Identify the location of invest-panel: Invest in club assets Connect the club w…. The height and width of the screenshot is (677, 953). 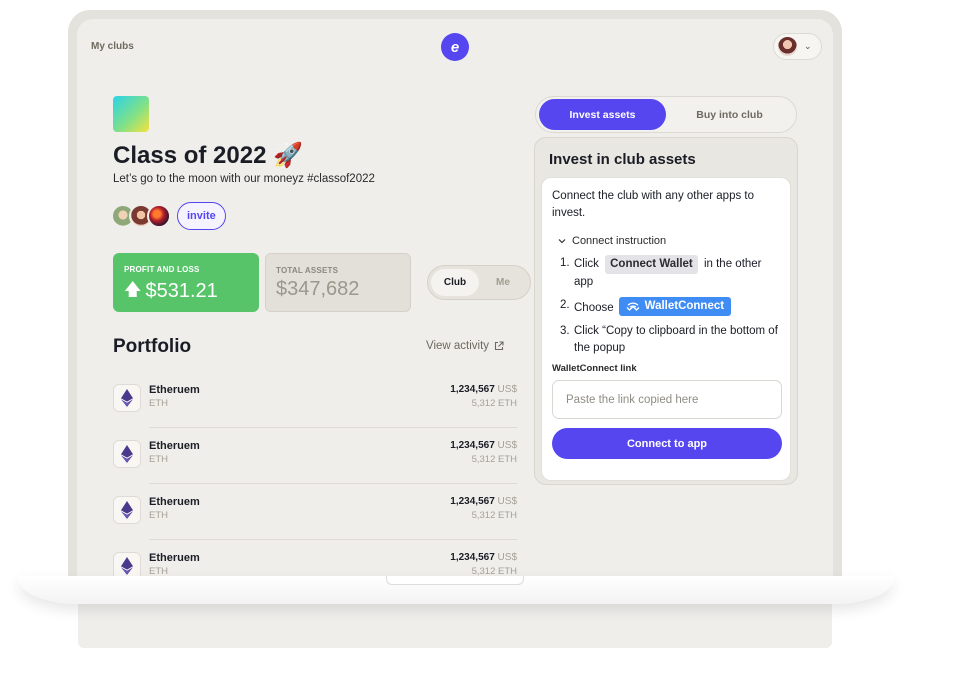
(666, 311).